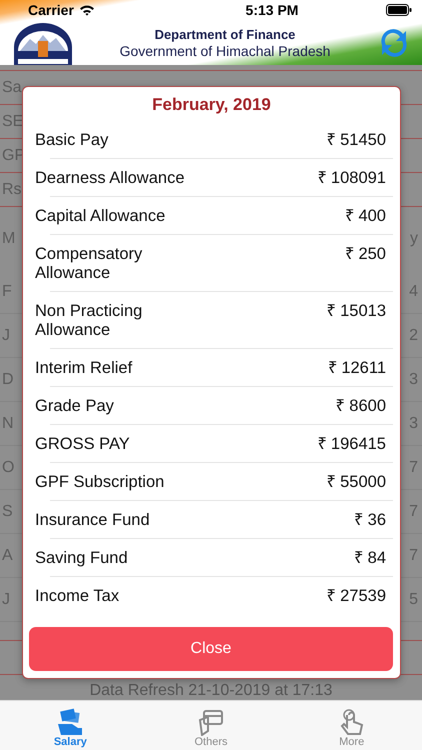  What do you see at coordinates (82, 444) in the screenshot?
I see `pay-item-label: GROSS PAY` at bounding box center [82, 444].